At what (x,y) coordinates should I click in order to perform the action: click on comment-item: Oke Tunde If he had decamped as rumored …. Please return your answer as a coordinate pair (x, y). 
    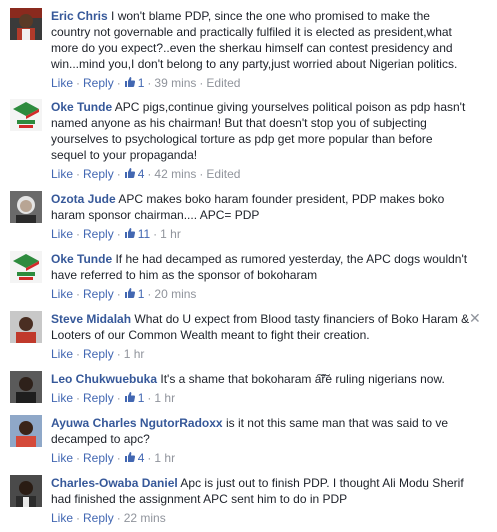
    Looking at the image, I should click on (248, 278).